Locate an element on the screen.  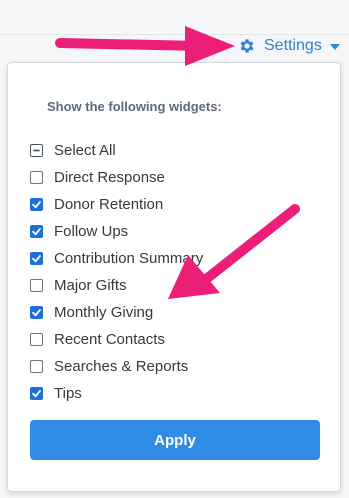
settings-label: Settings is located at coordinates (293, 45).